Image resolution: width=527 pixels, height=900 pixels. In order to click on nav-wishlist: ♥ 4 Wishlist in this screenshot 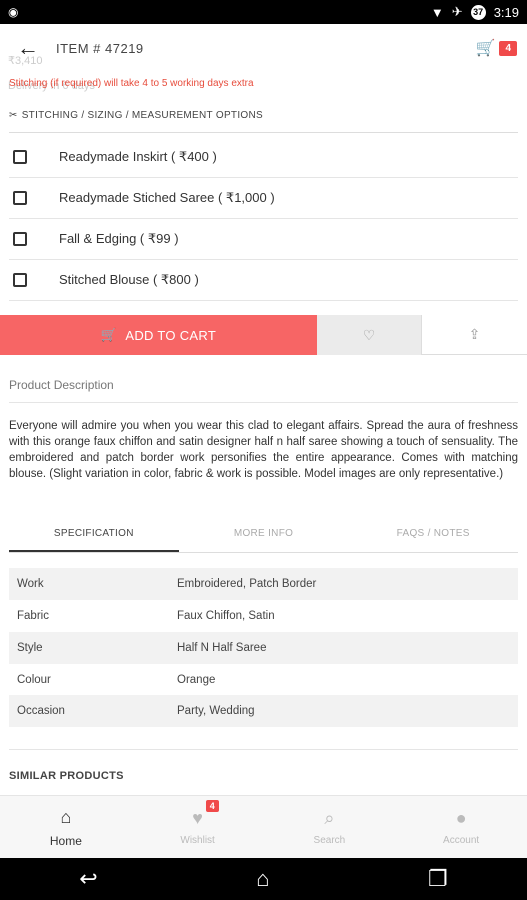, I will do `click(198, 827)`.